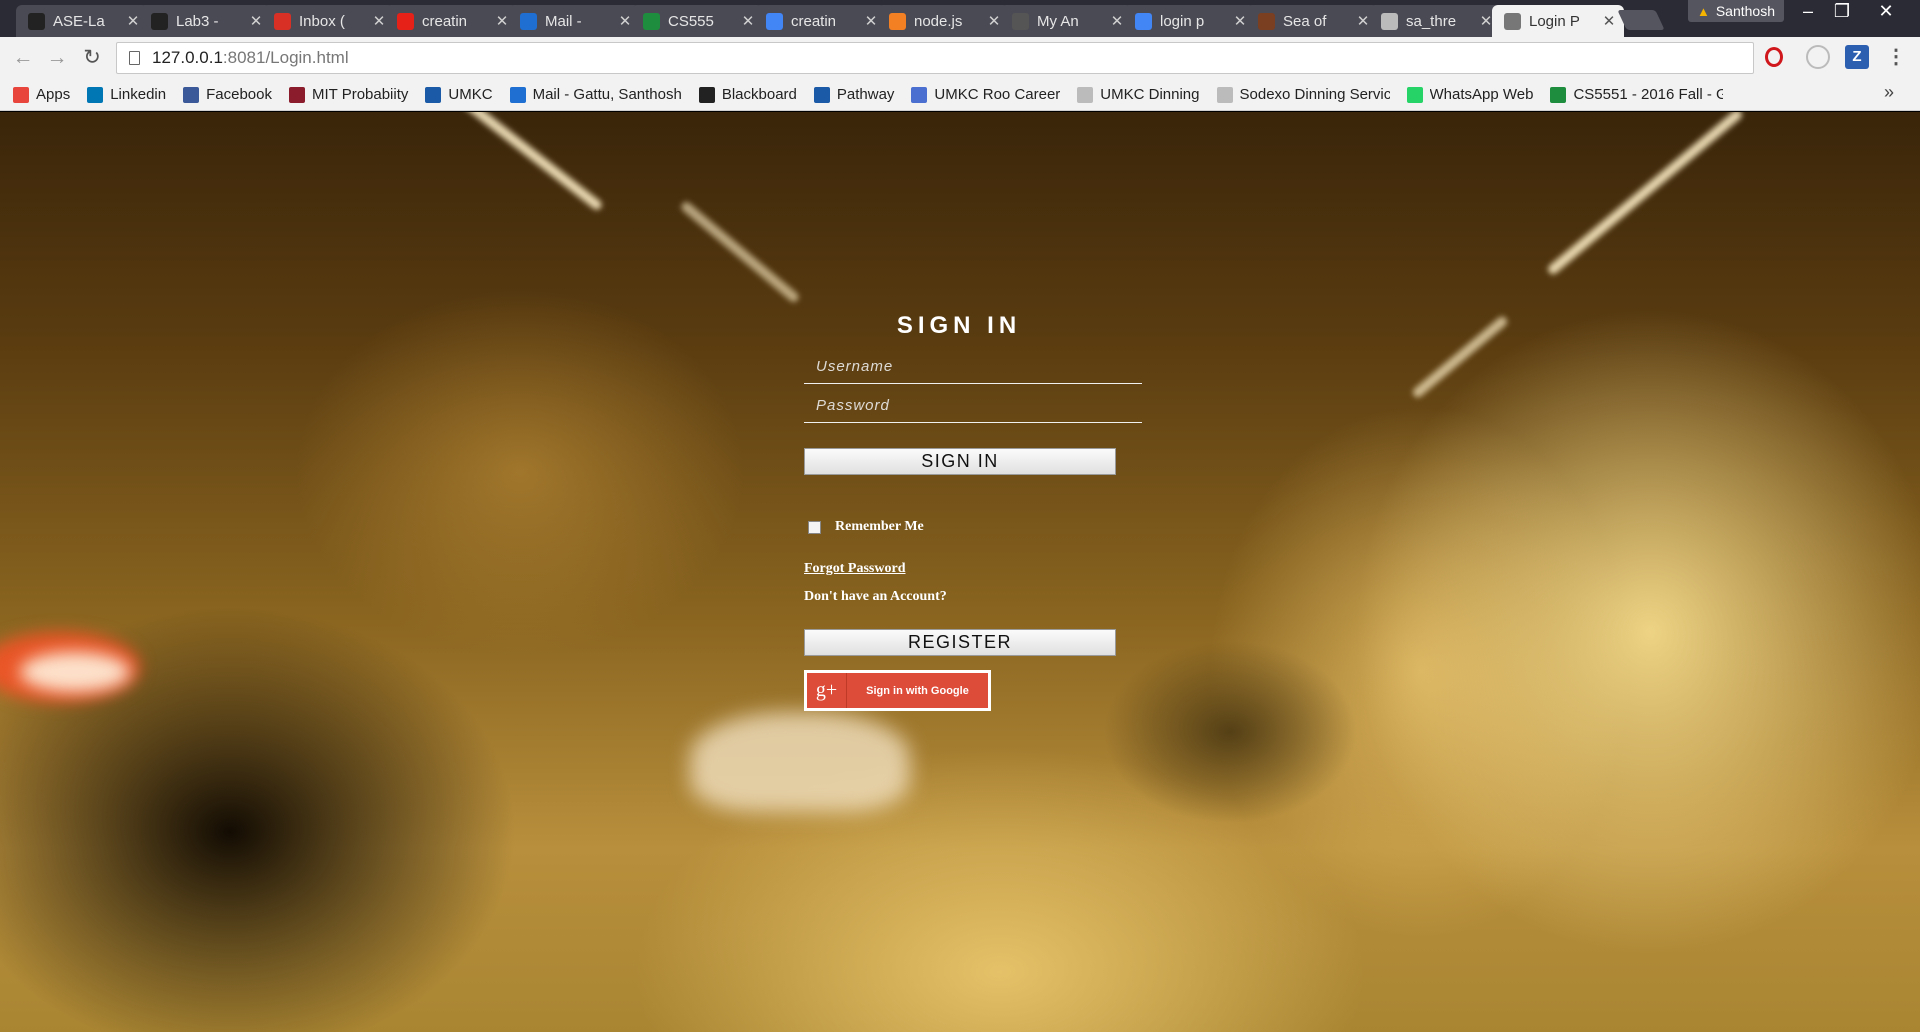  What do you see at coordinates (57, 58) in the screenshot?
I see `forward-icon: →` at bounding box center [57, 58].